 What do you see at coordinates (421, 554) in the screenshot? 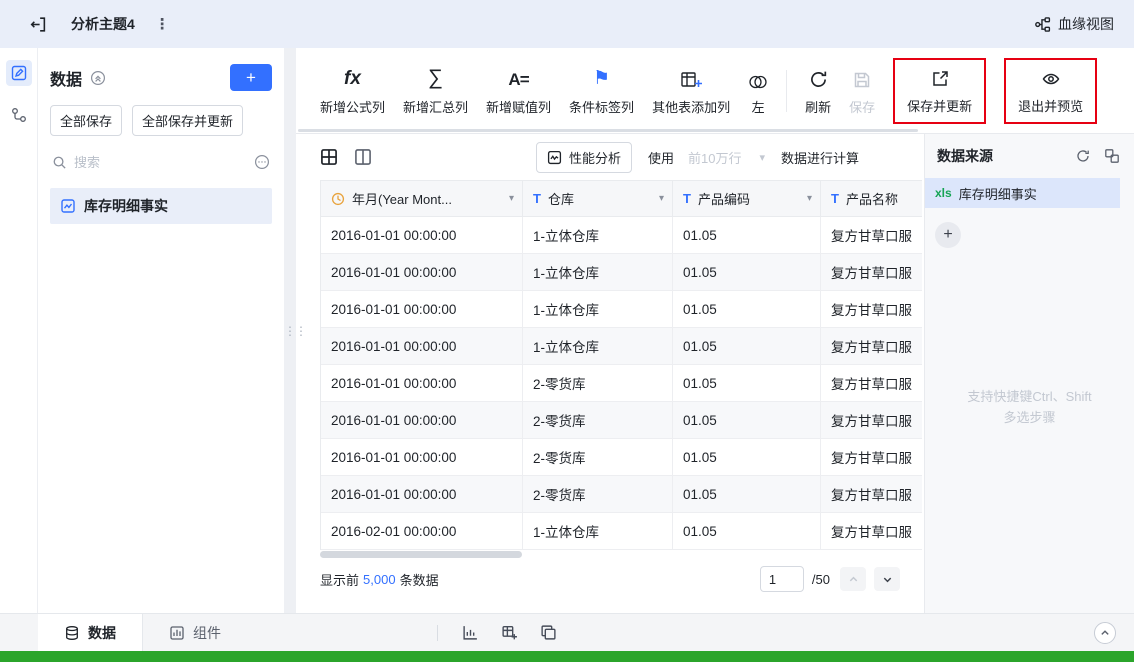
I see `horizontal-scrollbar` at bounding box center [421, 554].